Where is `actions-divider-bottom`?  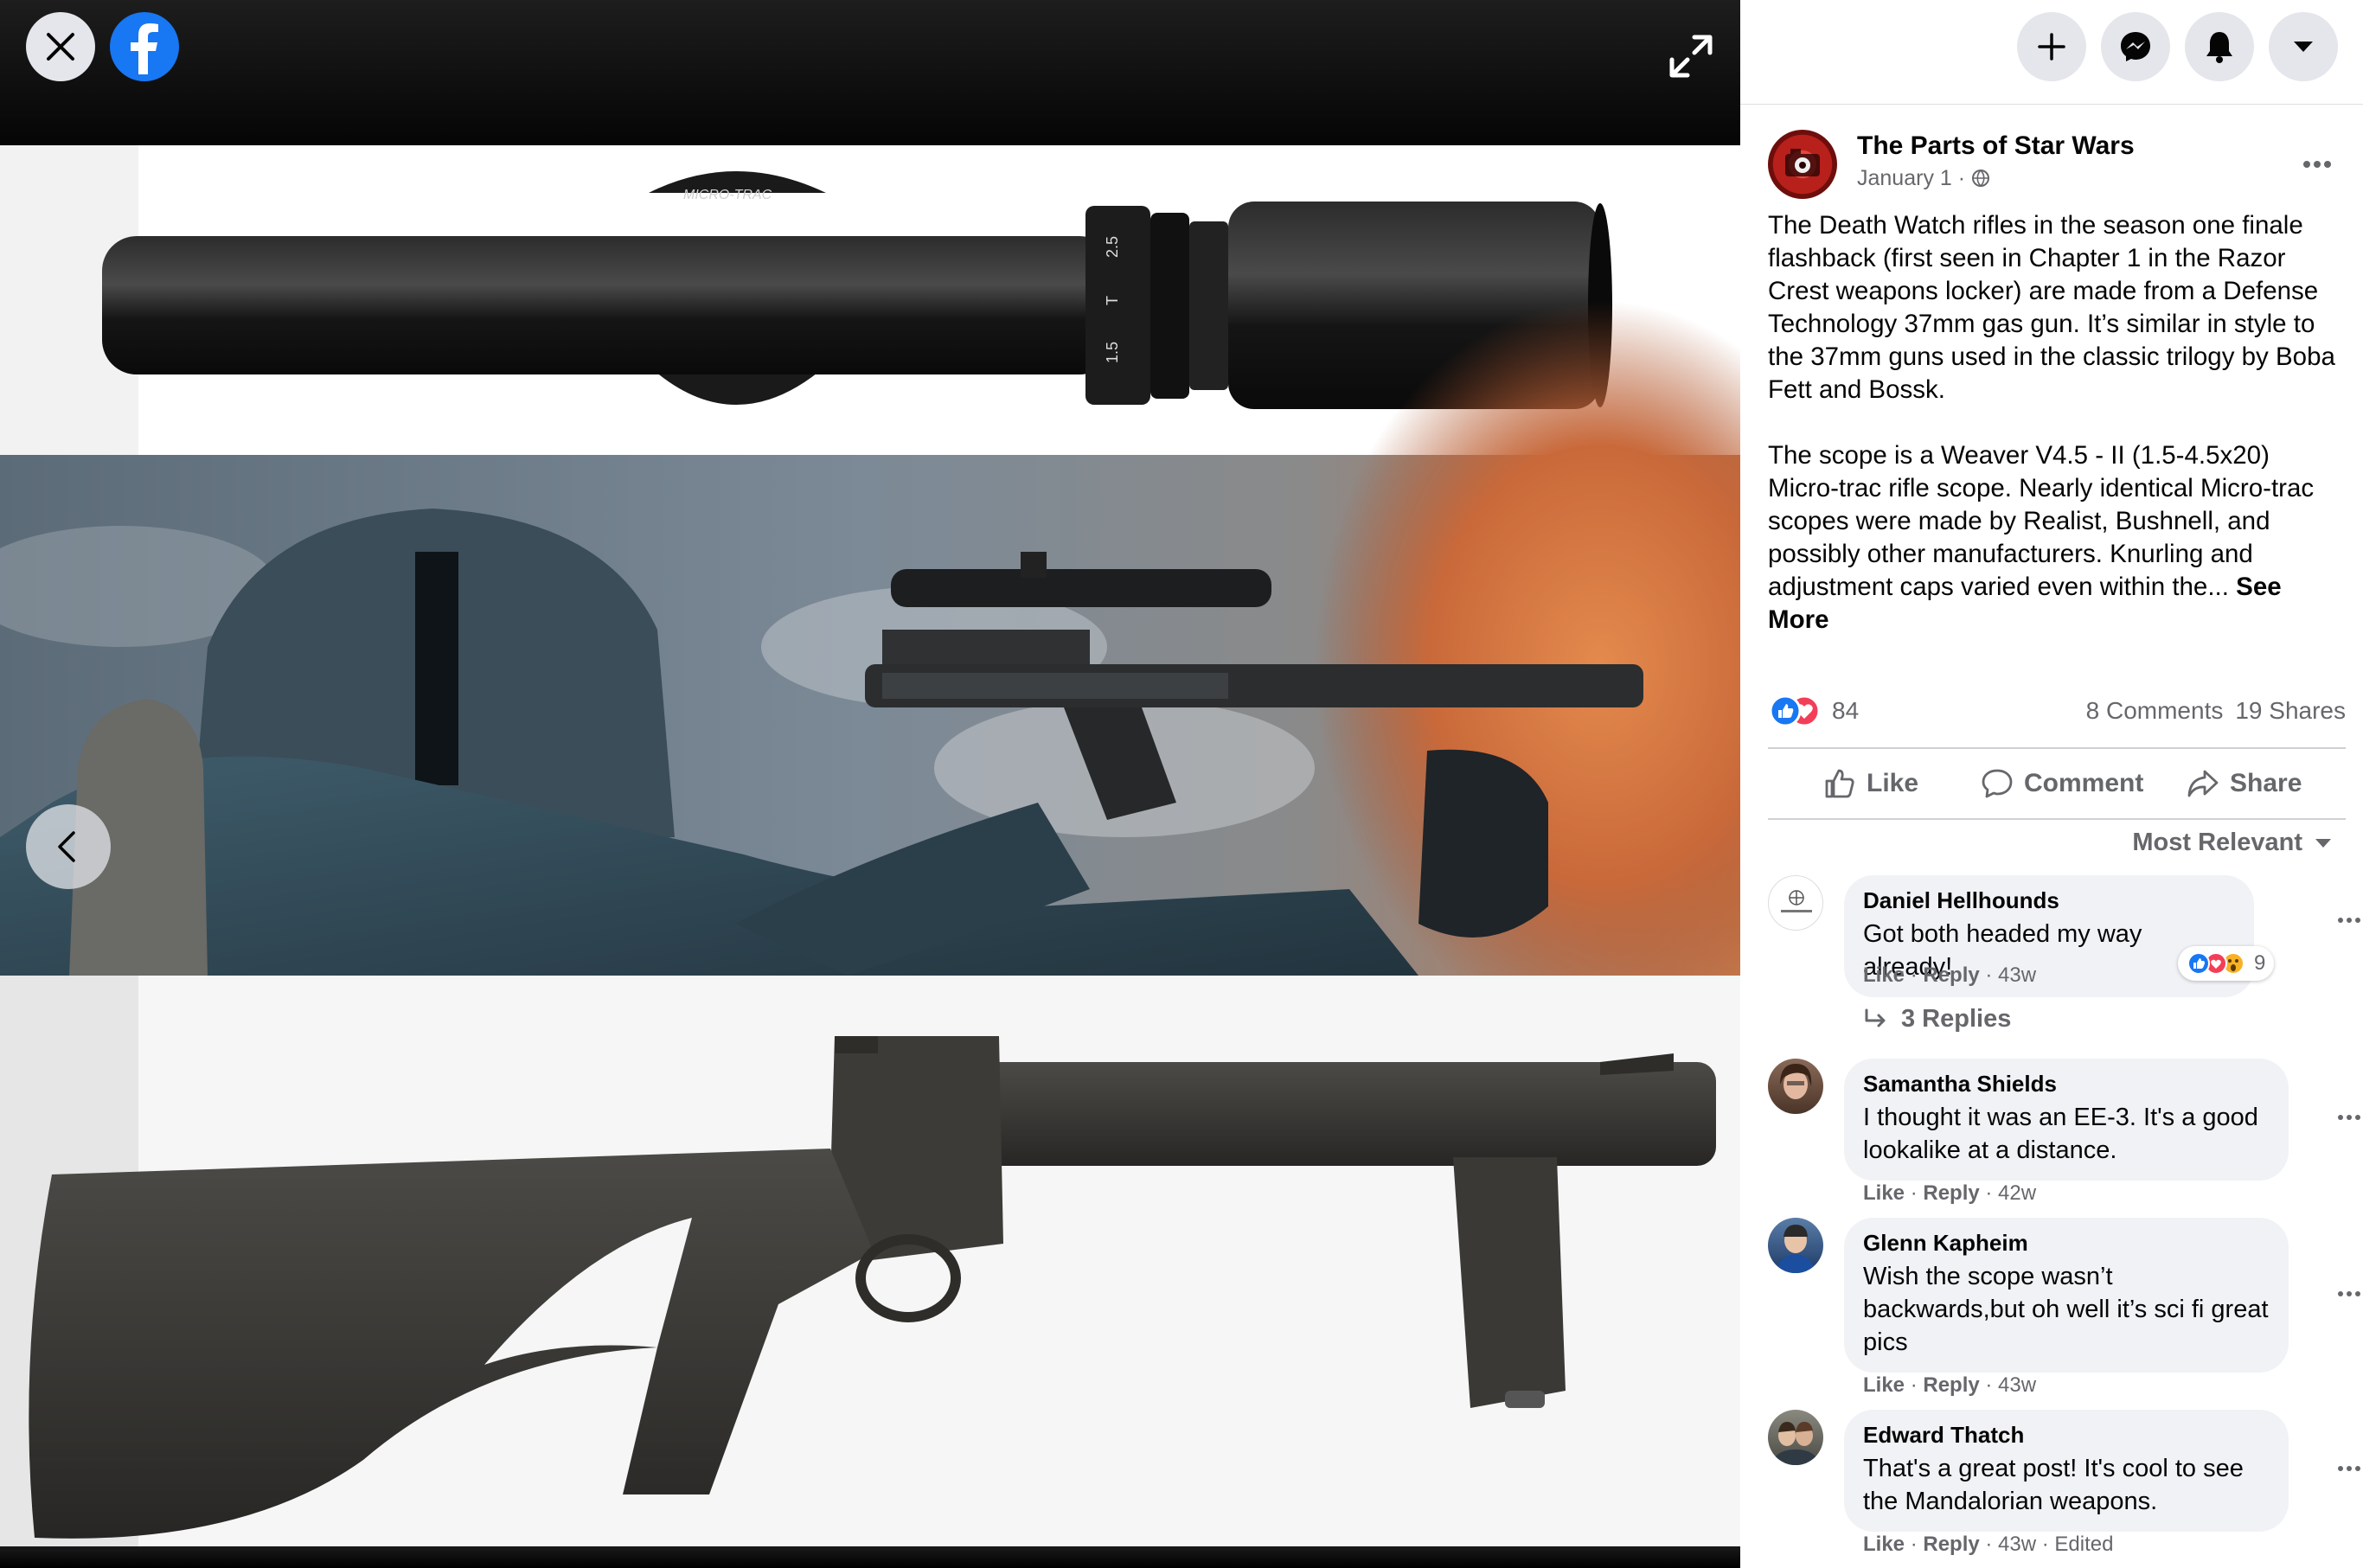 actions-divider-bottom is located at coordinates (2057, 819).